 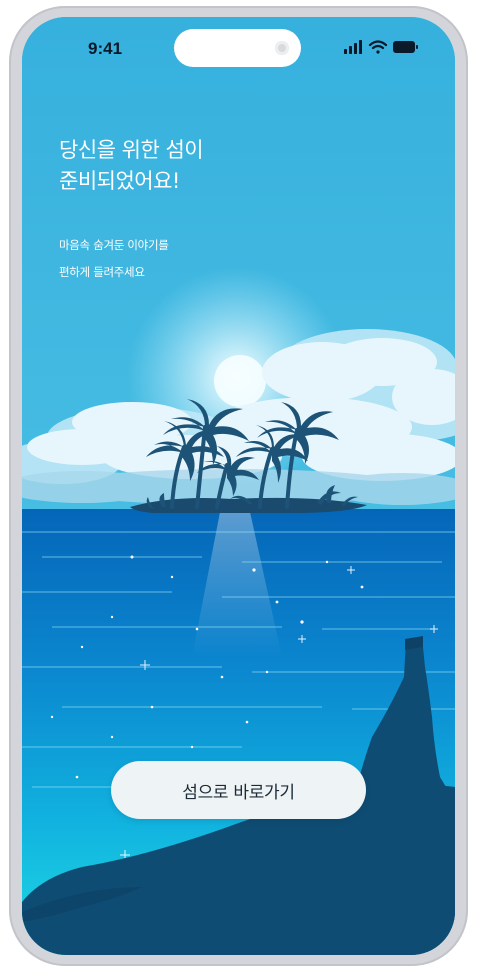 I want to click on signal-icon, so click(x=353, y=47).